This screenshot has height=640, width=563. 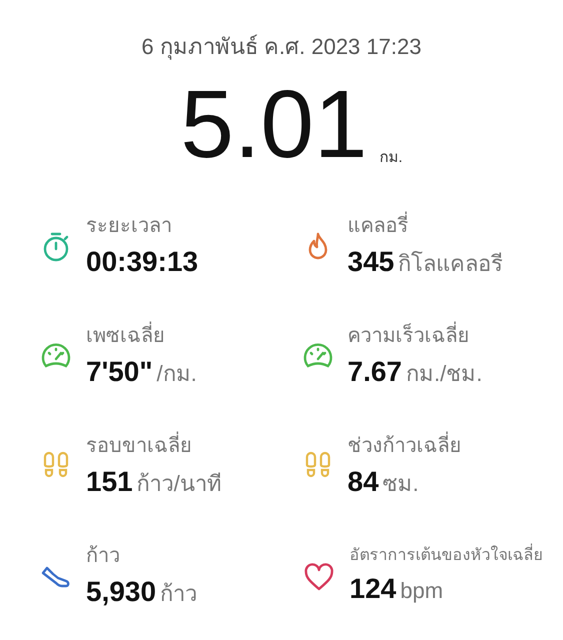 I want to click on stat-value: 124, so click(x=373, y=589).